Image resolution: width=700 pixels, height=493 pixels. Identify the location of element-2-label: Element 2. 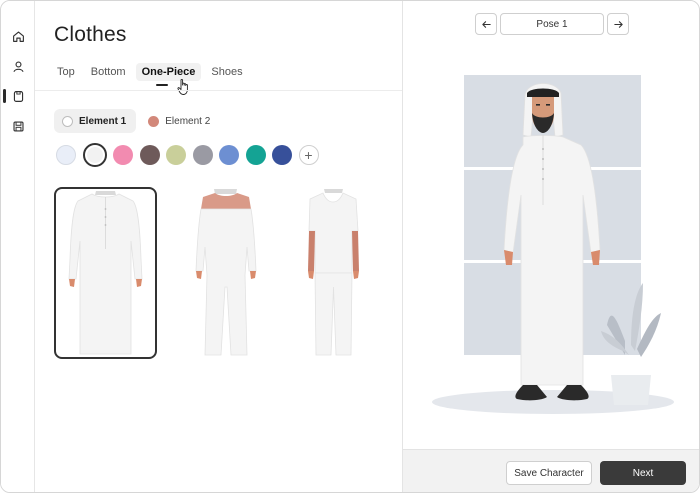
(188, 121).